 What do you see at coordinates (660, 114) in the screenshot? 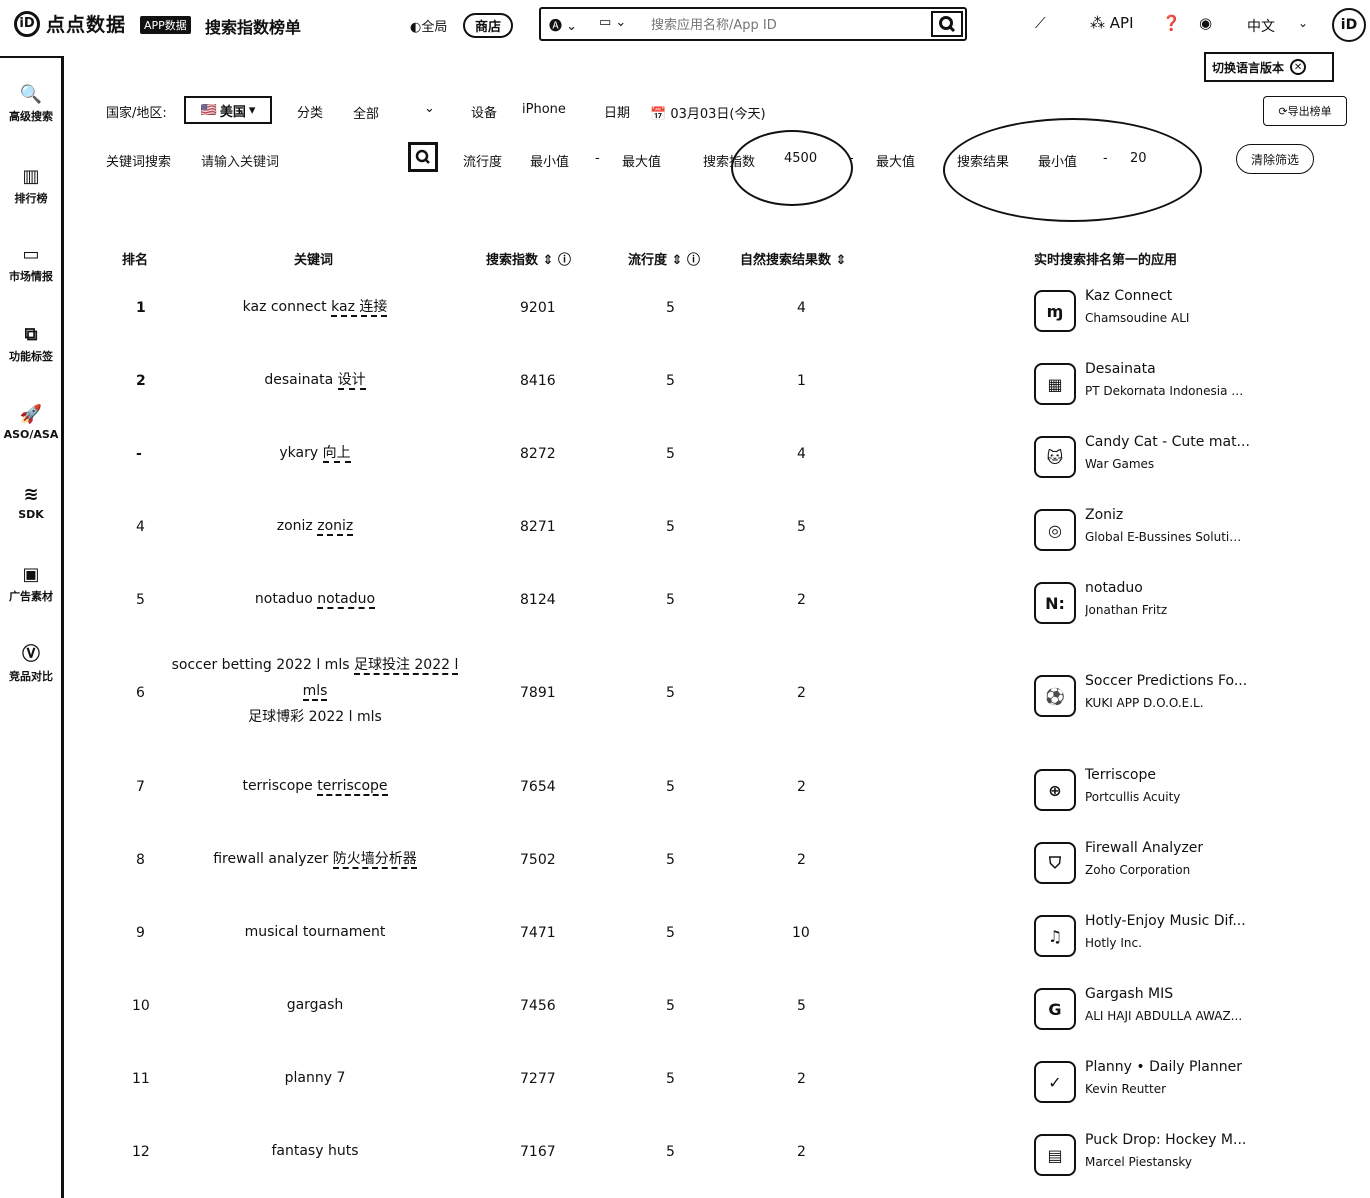
I see `calendar-icon: 📅` at bounding box center [660, 114].